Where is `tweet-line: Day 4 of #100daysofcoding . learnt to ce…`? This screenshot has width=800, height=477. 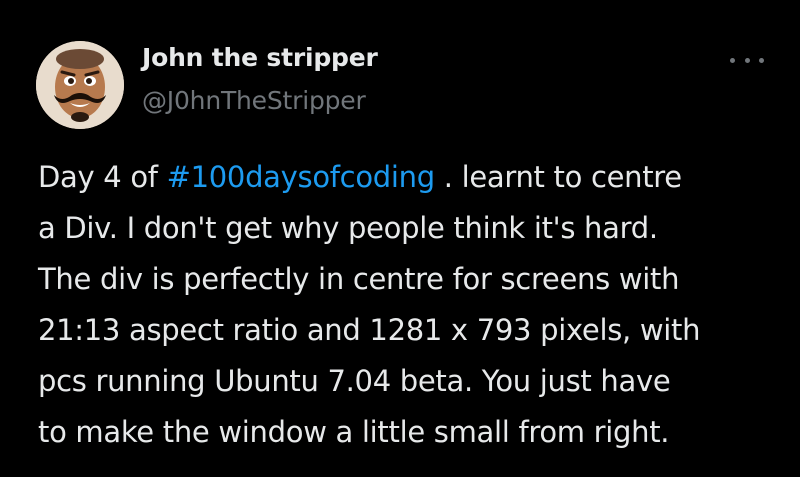
tweet-line: Day 4 of #100daysofcoding . learnt to ce… is located at coordinates (408, 177).